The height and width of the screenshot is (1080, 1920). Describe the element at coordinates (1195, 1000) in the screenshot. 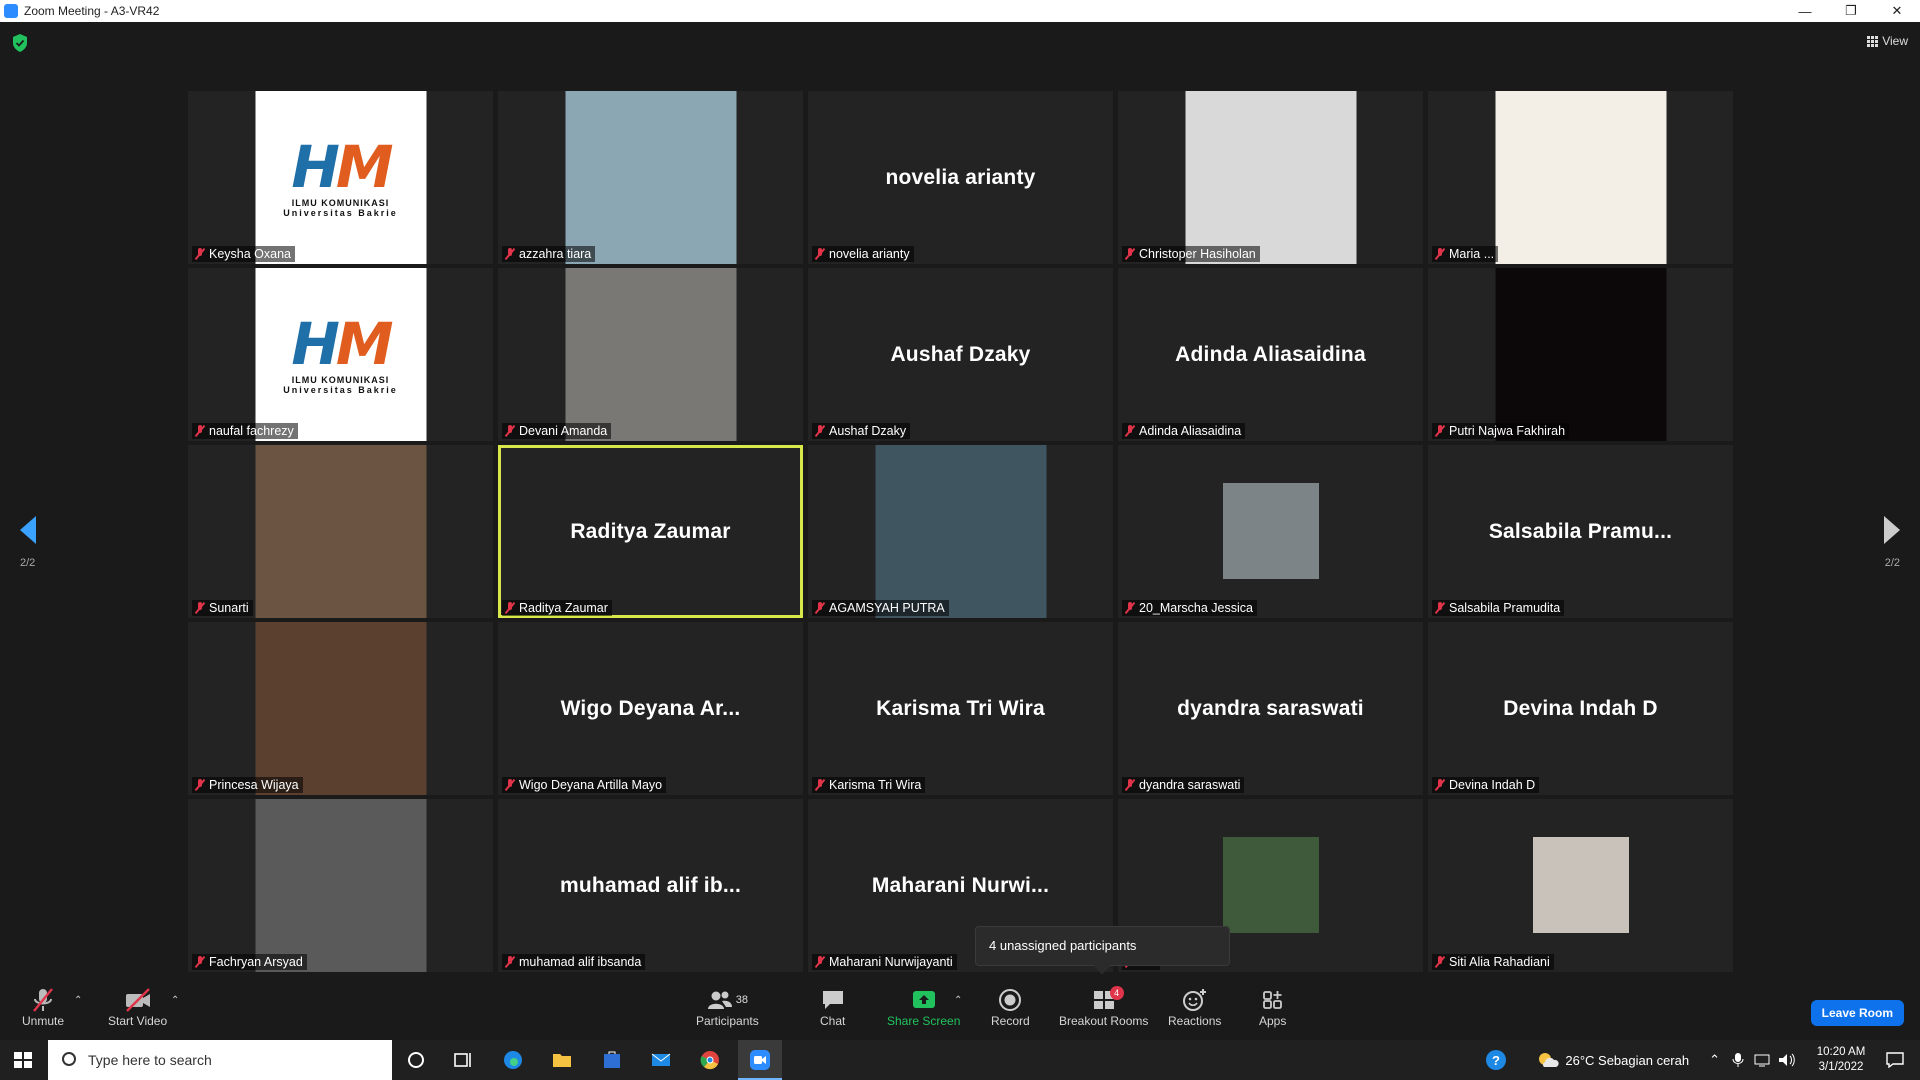

I see `smiley-plus-icon` at that location.